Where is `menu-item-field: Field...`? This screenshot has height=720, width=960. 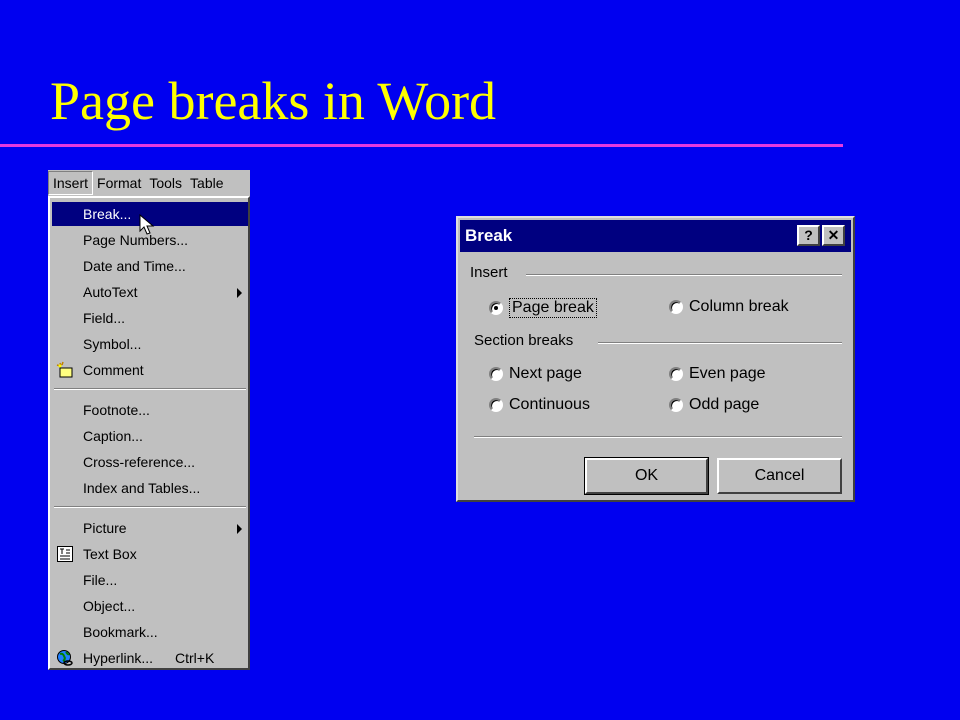 menu-item-field: Field... is located at coordinates (150, 318).